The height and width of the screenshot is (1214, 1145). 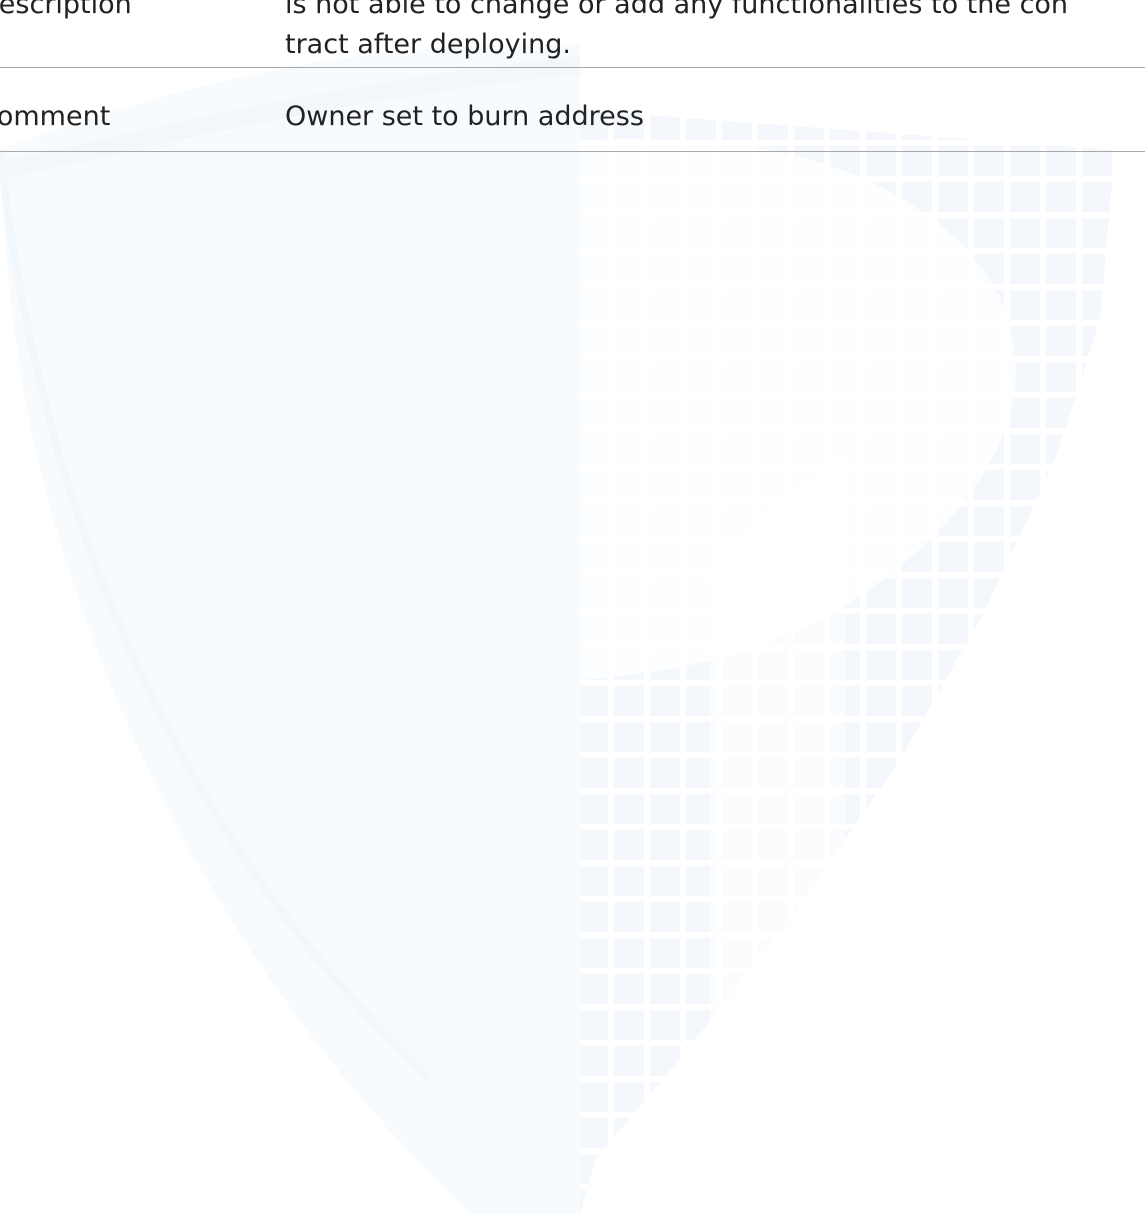 I want to click on table-row: Comment Owner set to burn address, so click(x=572, y=110).